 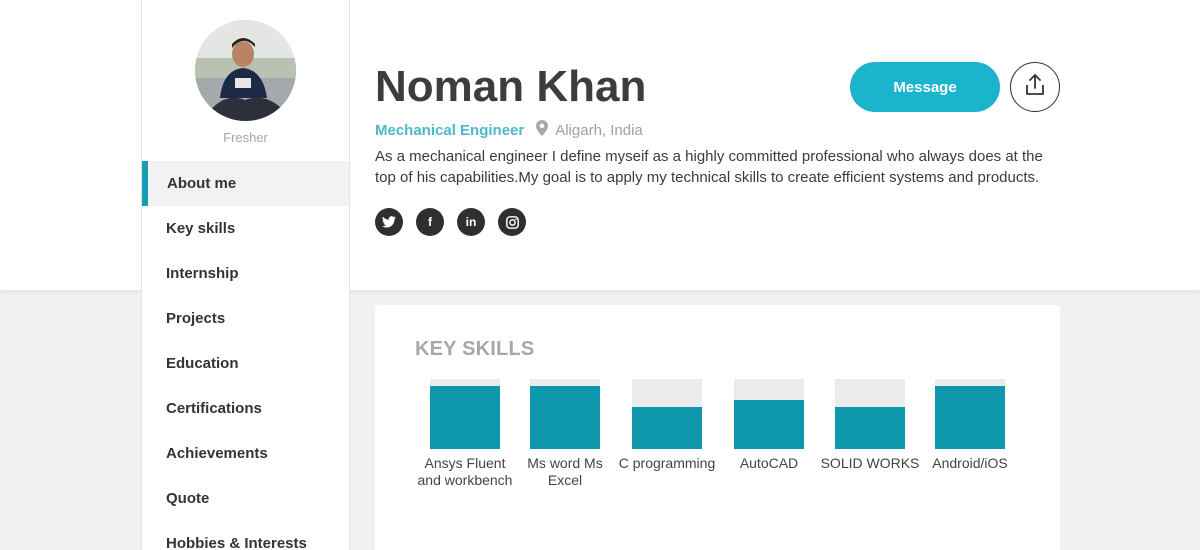 I want to click on profile-meta: Mechanical Engineer Aligarh, India, so click(x=509, y=130).